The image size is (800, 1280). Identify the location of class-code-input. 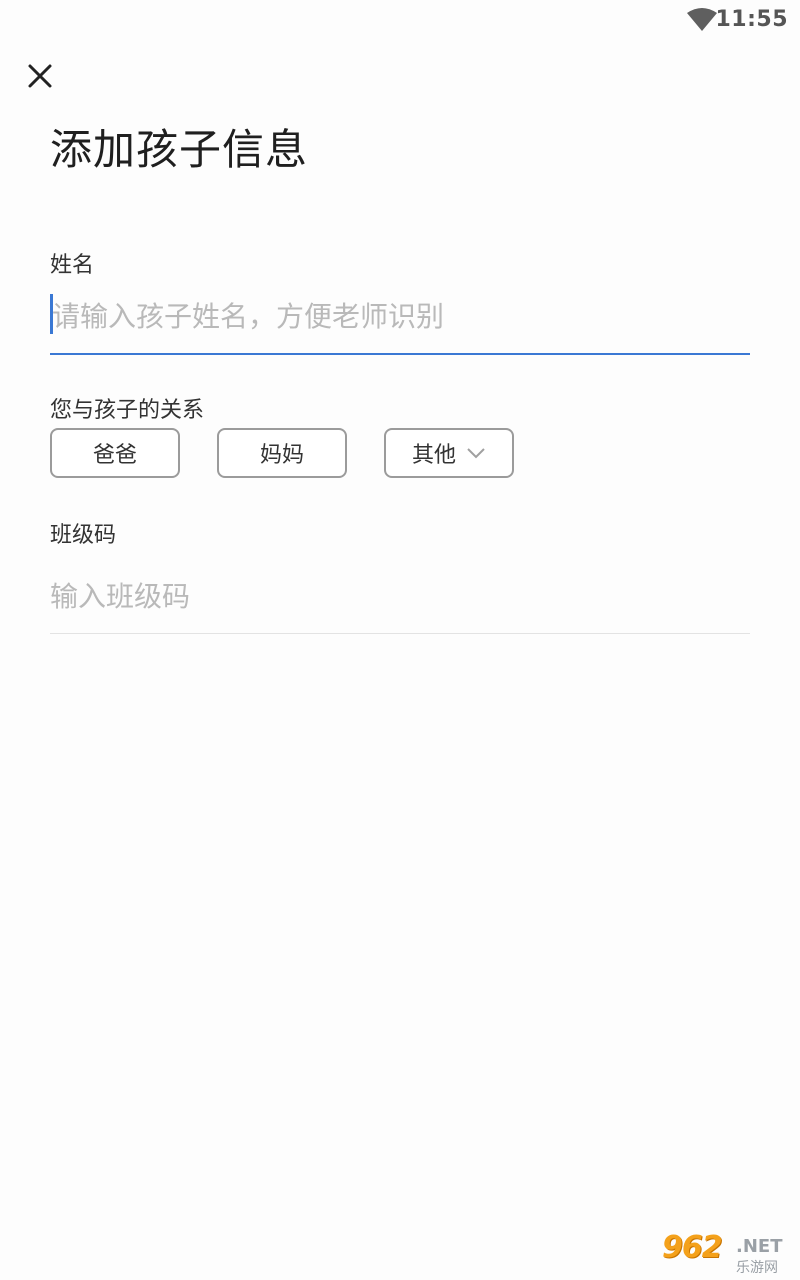
(400, 596).